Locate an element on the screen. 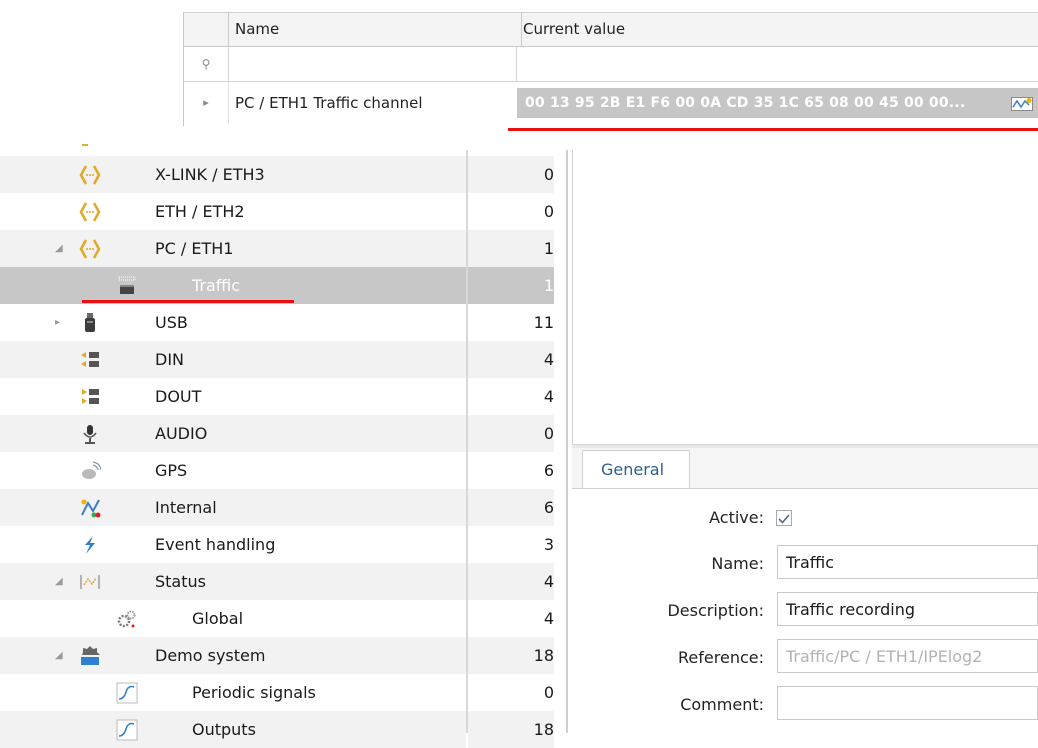  tree-item-label: USB is located at coordinates (171, 322).